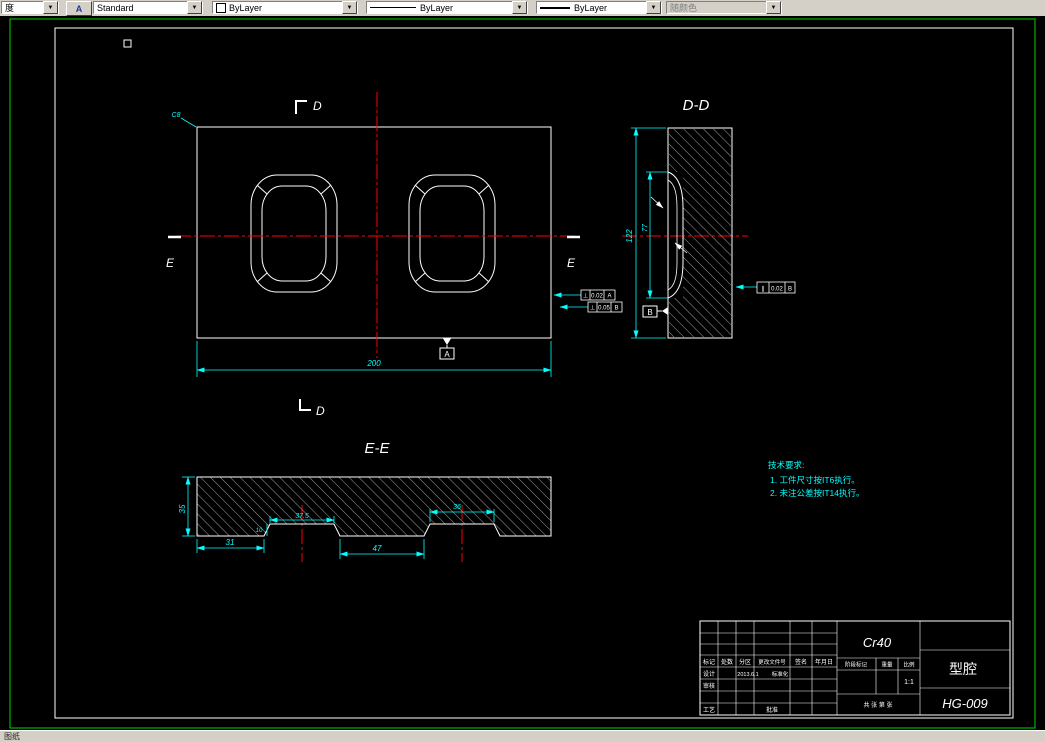 This screenshot has height=742, width=1045. I want to click on section-label-d-top: D, so click(317, 106).